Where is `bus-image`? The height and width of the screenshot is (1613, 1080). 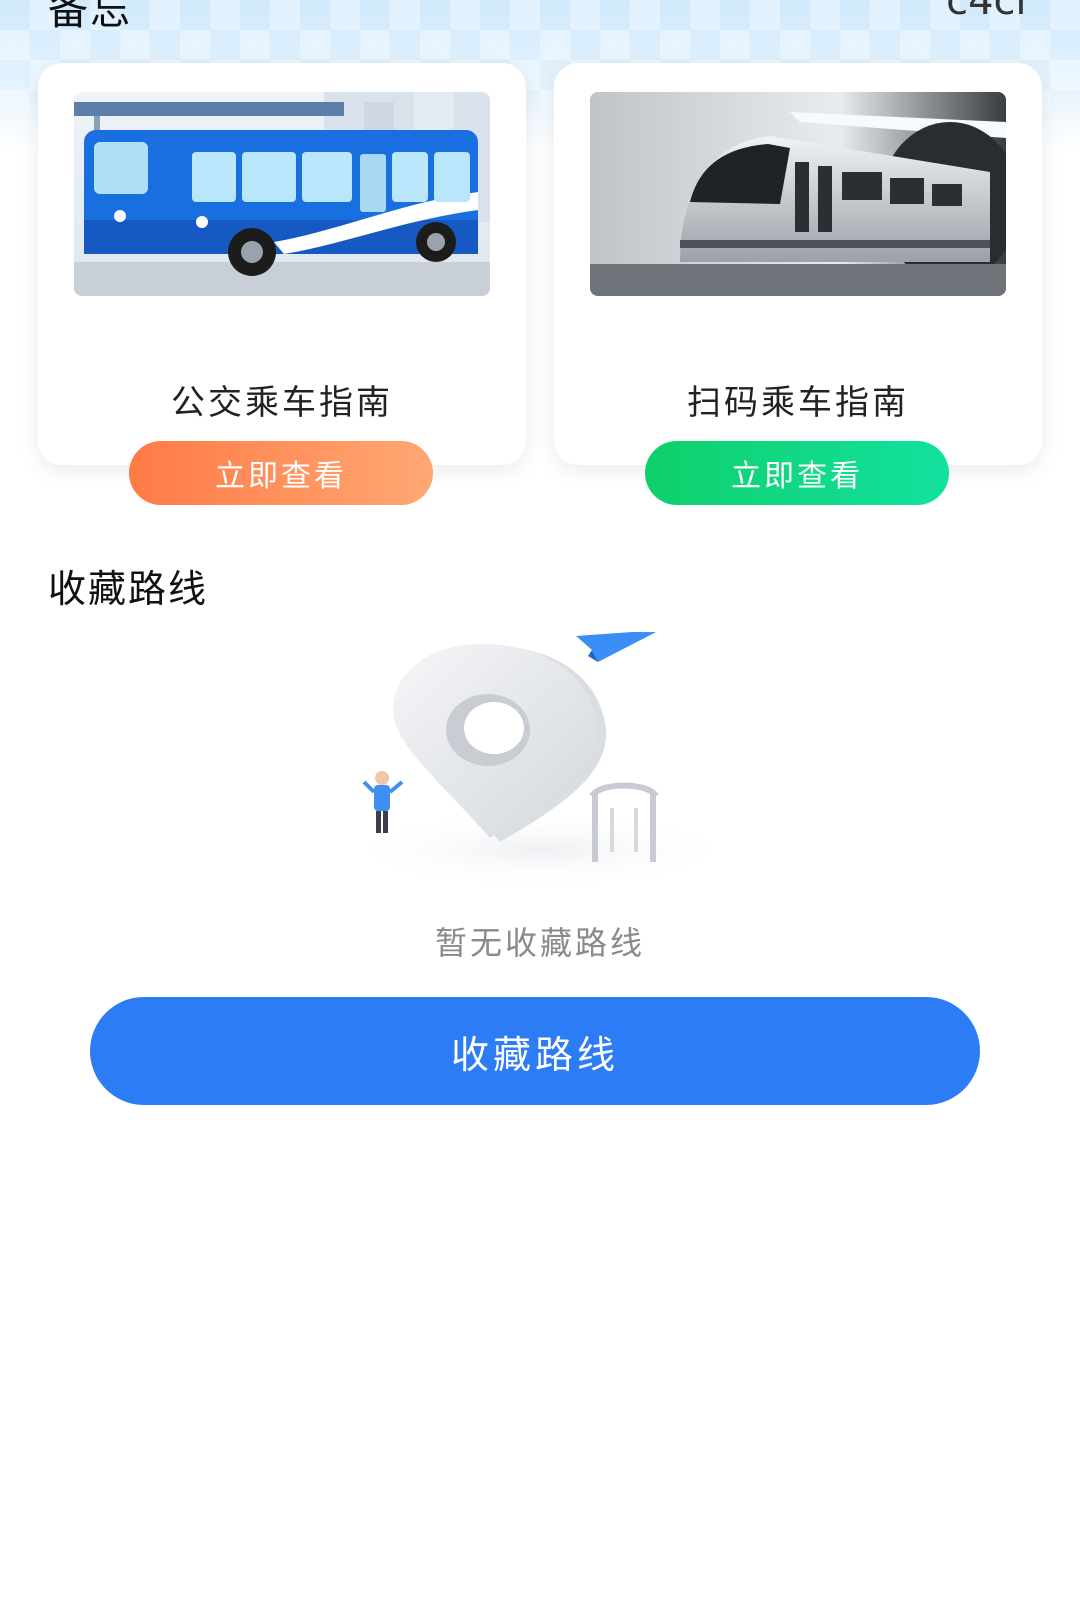 bus-image is located at coordinates (282, 194).